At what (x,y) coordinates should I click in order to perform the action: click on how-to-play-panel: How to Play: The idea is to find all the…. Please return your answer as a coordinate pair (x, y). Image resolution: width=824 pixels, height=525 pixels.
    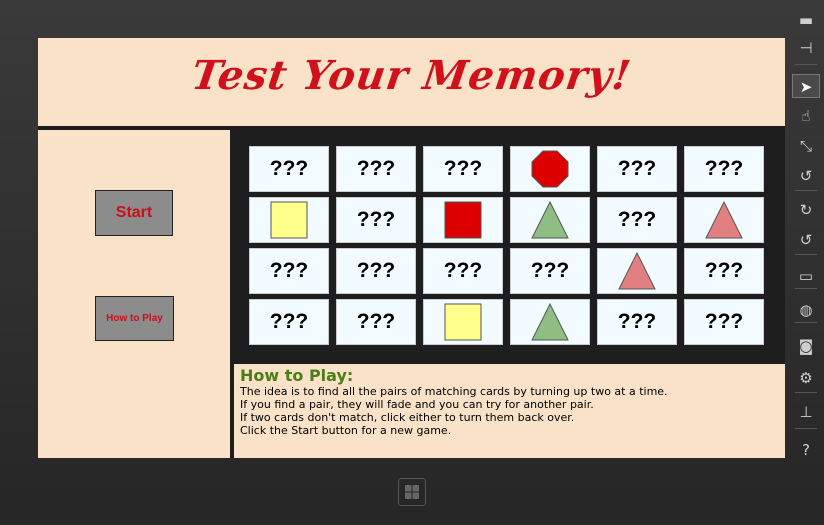
    Looking at the image, I should click on (509, 411).